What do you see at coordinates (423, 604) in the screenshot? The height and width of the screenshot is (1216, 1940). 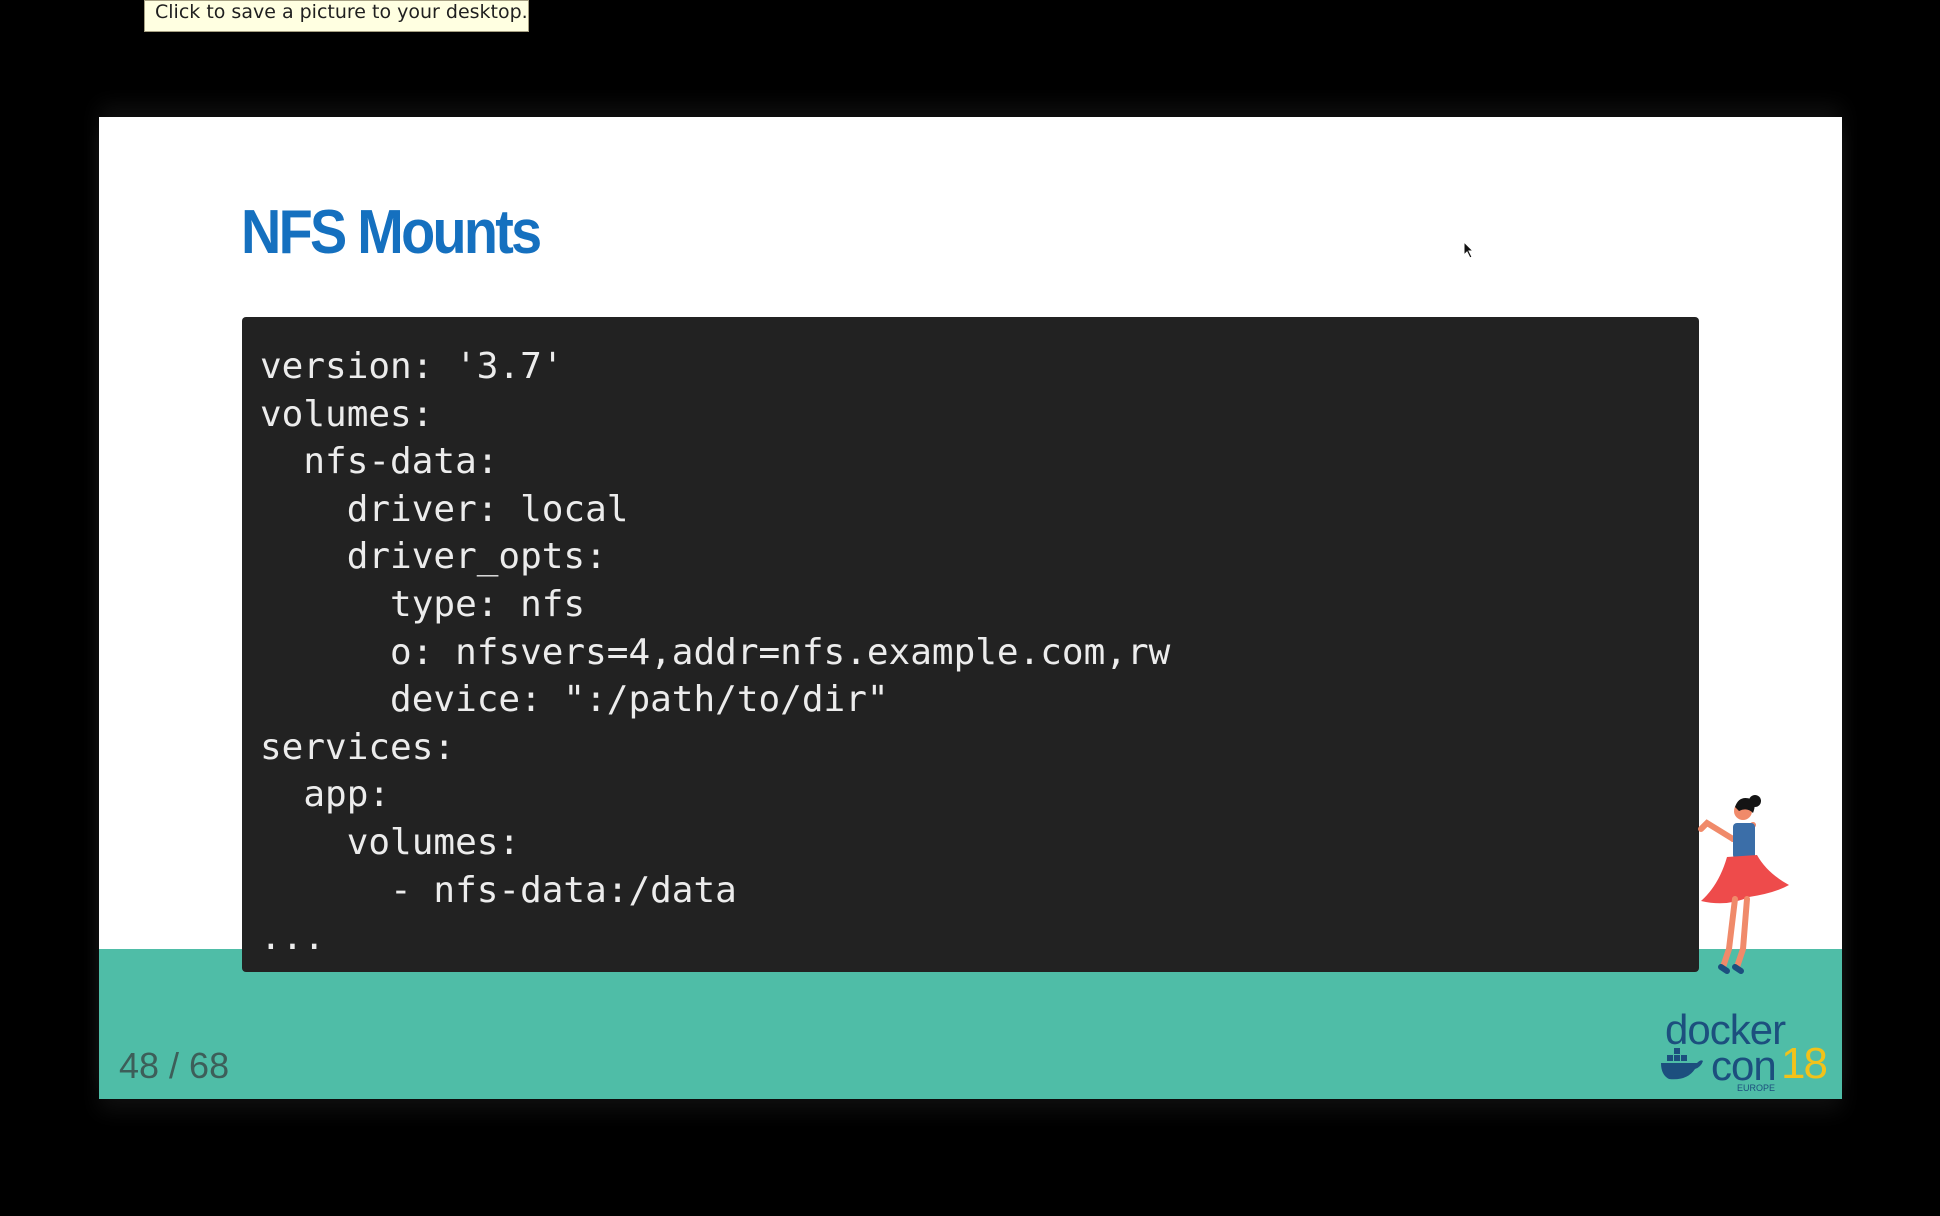 I see `code-line: type: nfs` at bounding box center [423, 604].